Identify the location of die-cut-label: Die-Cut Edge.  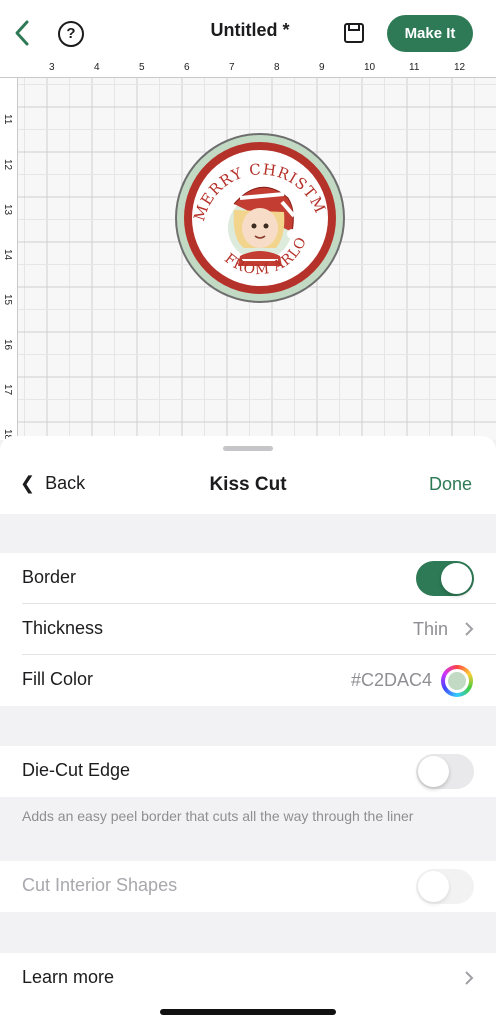
(76, 770).